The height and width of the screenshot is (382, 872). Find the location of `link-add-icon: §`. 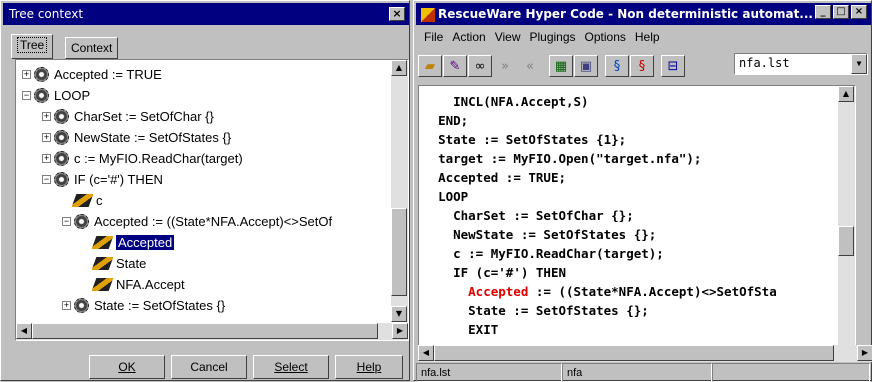

link-add-icon: § is located at coordinates (642, 66).